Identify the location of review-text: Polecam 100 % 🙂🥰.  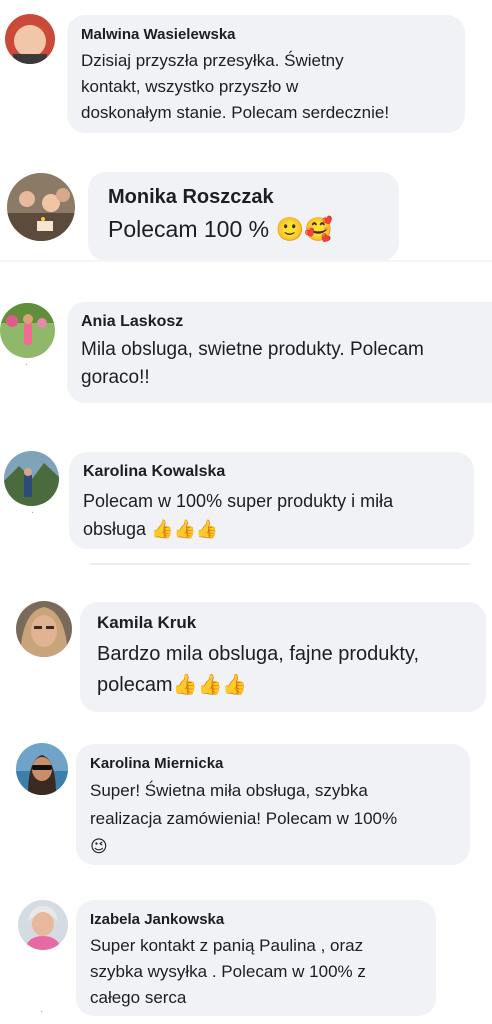
(220, 229).